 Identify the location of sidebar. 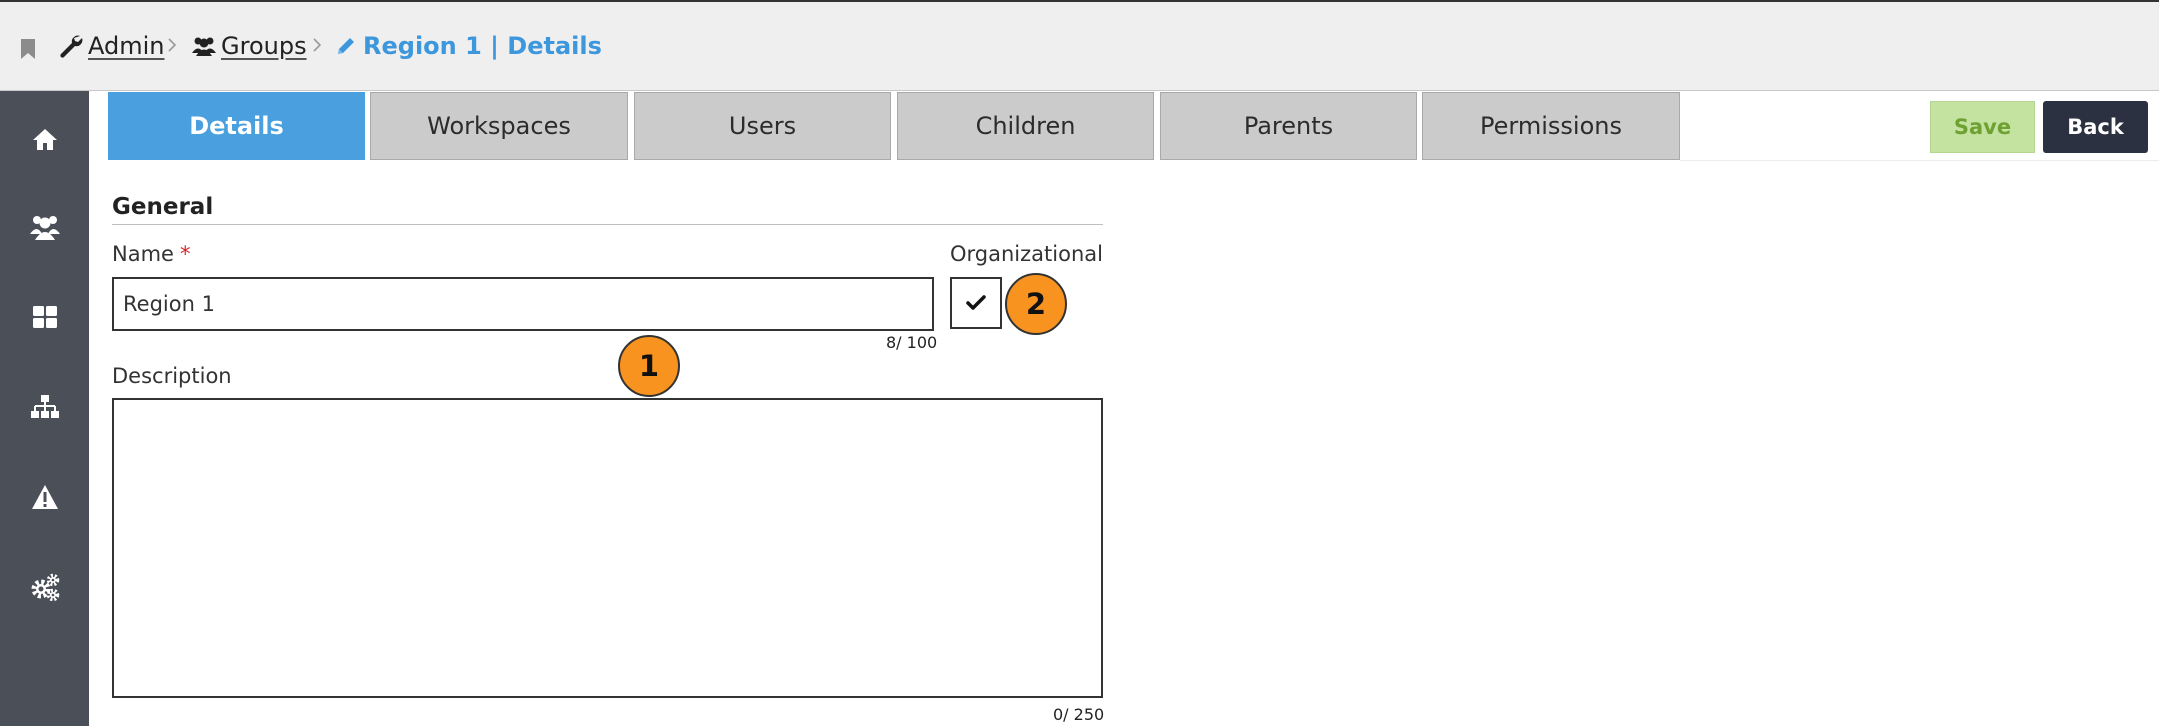
(44, 408).